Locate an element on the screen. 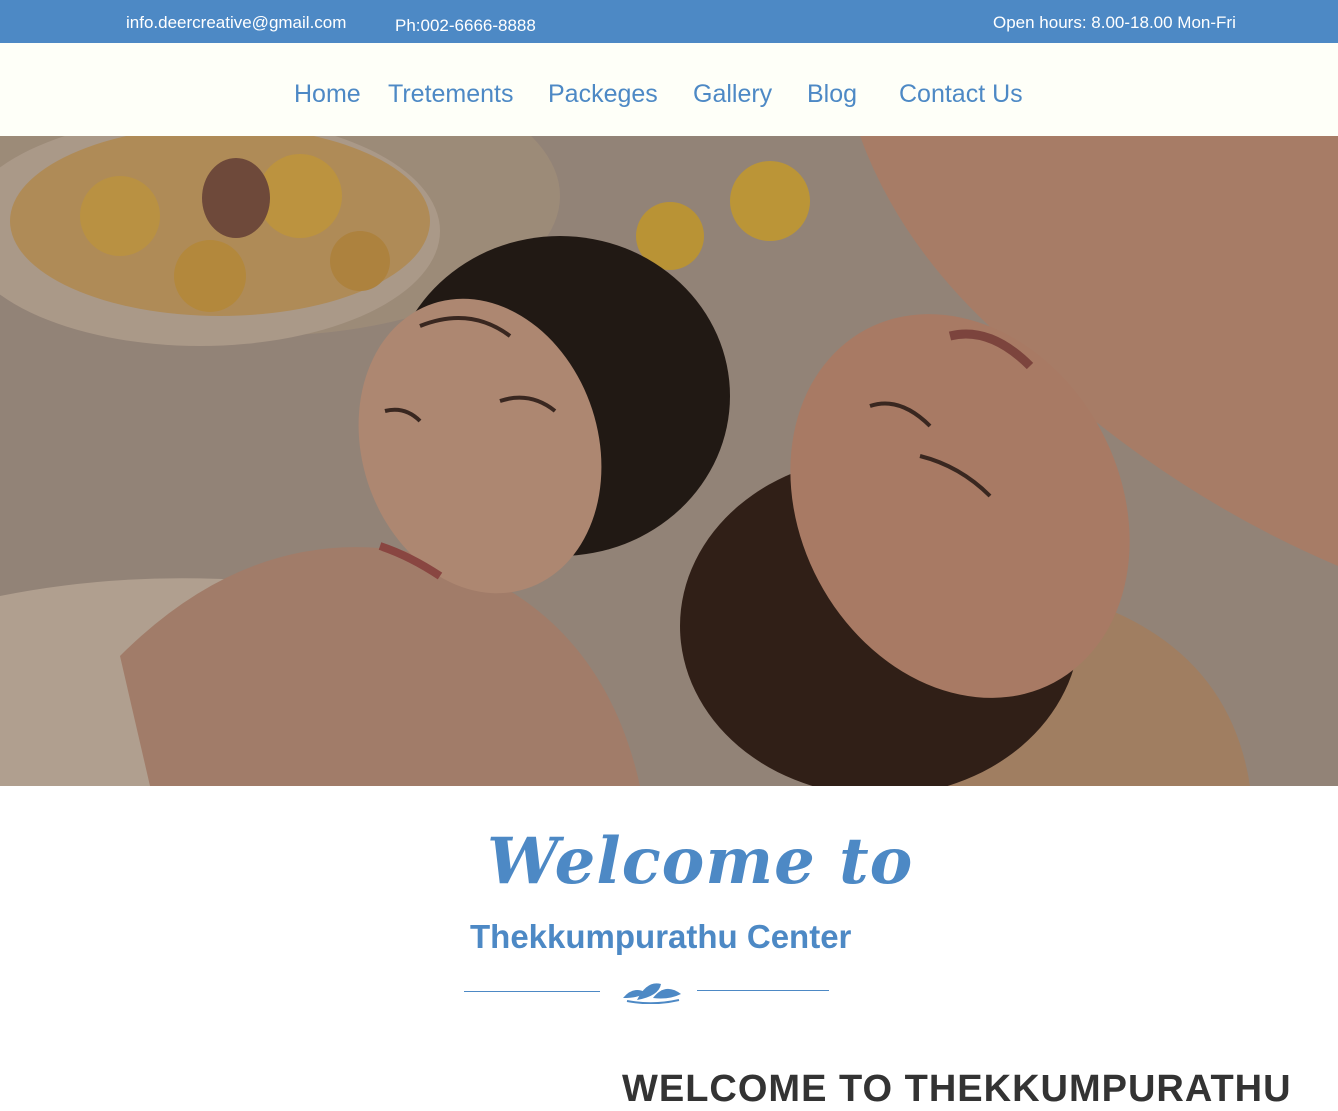  divider-line-right is located at coordinates (763, 990).